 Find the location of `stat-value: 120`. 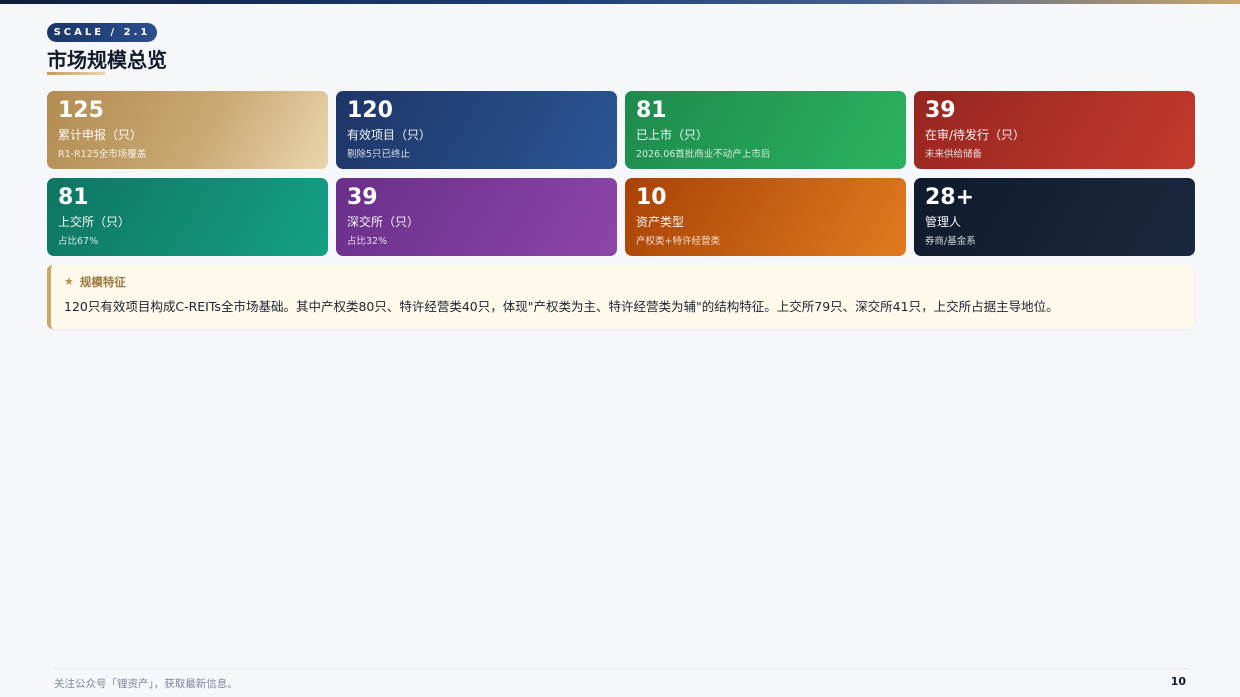

stat-value: 120 is located at coordinates (370, 110).